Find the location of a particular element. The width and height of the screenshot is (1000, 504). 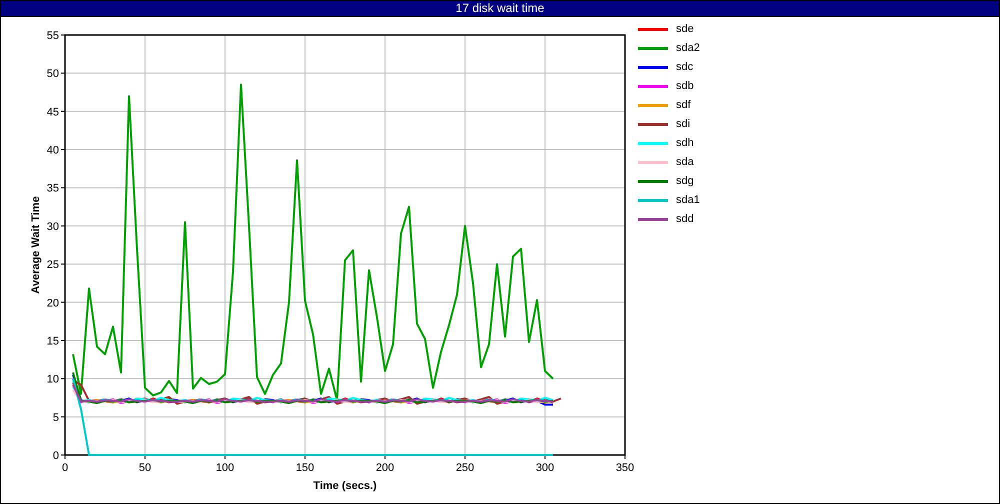

x-tick-label: 150 is located at coordinates (305, 468).